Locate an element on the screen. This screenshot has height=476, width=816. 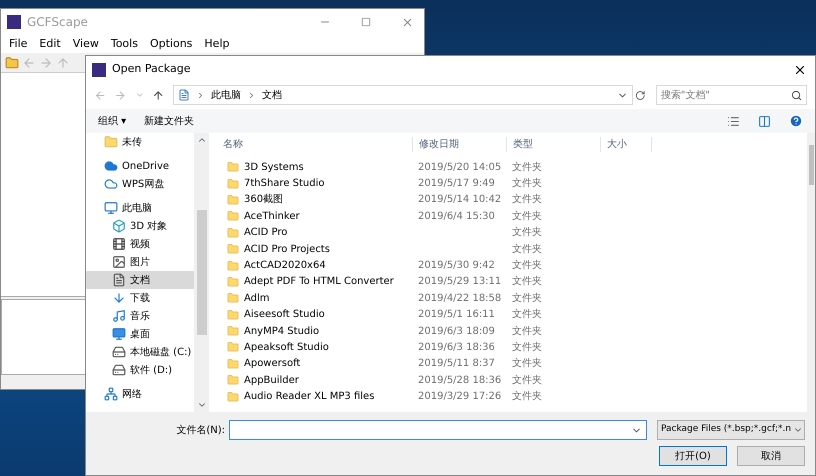
menu-item: Options is located at coordinates (171, 44).